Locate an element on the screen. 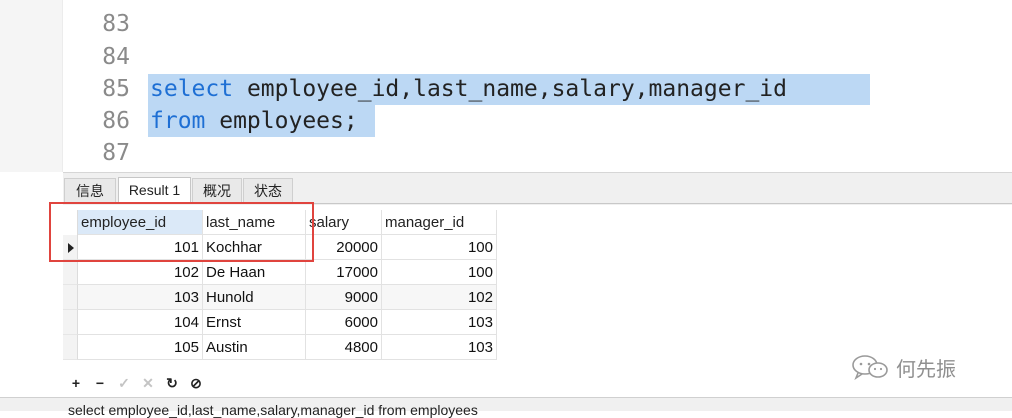 This screenshot has height=418, width=1012. code-line-86: from employees; is located at coordinates (254, 121).